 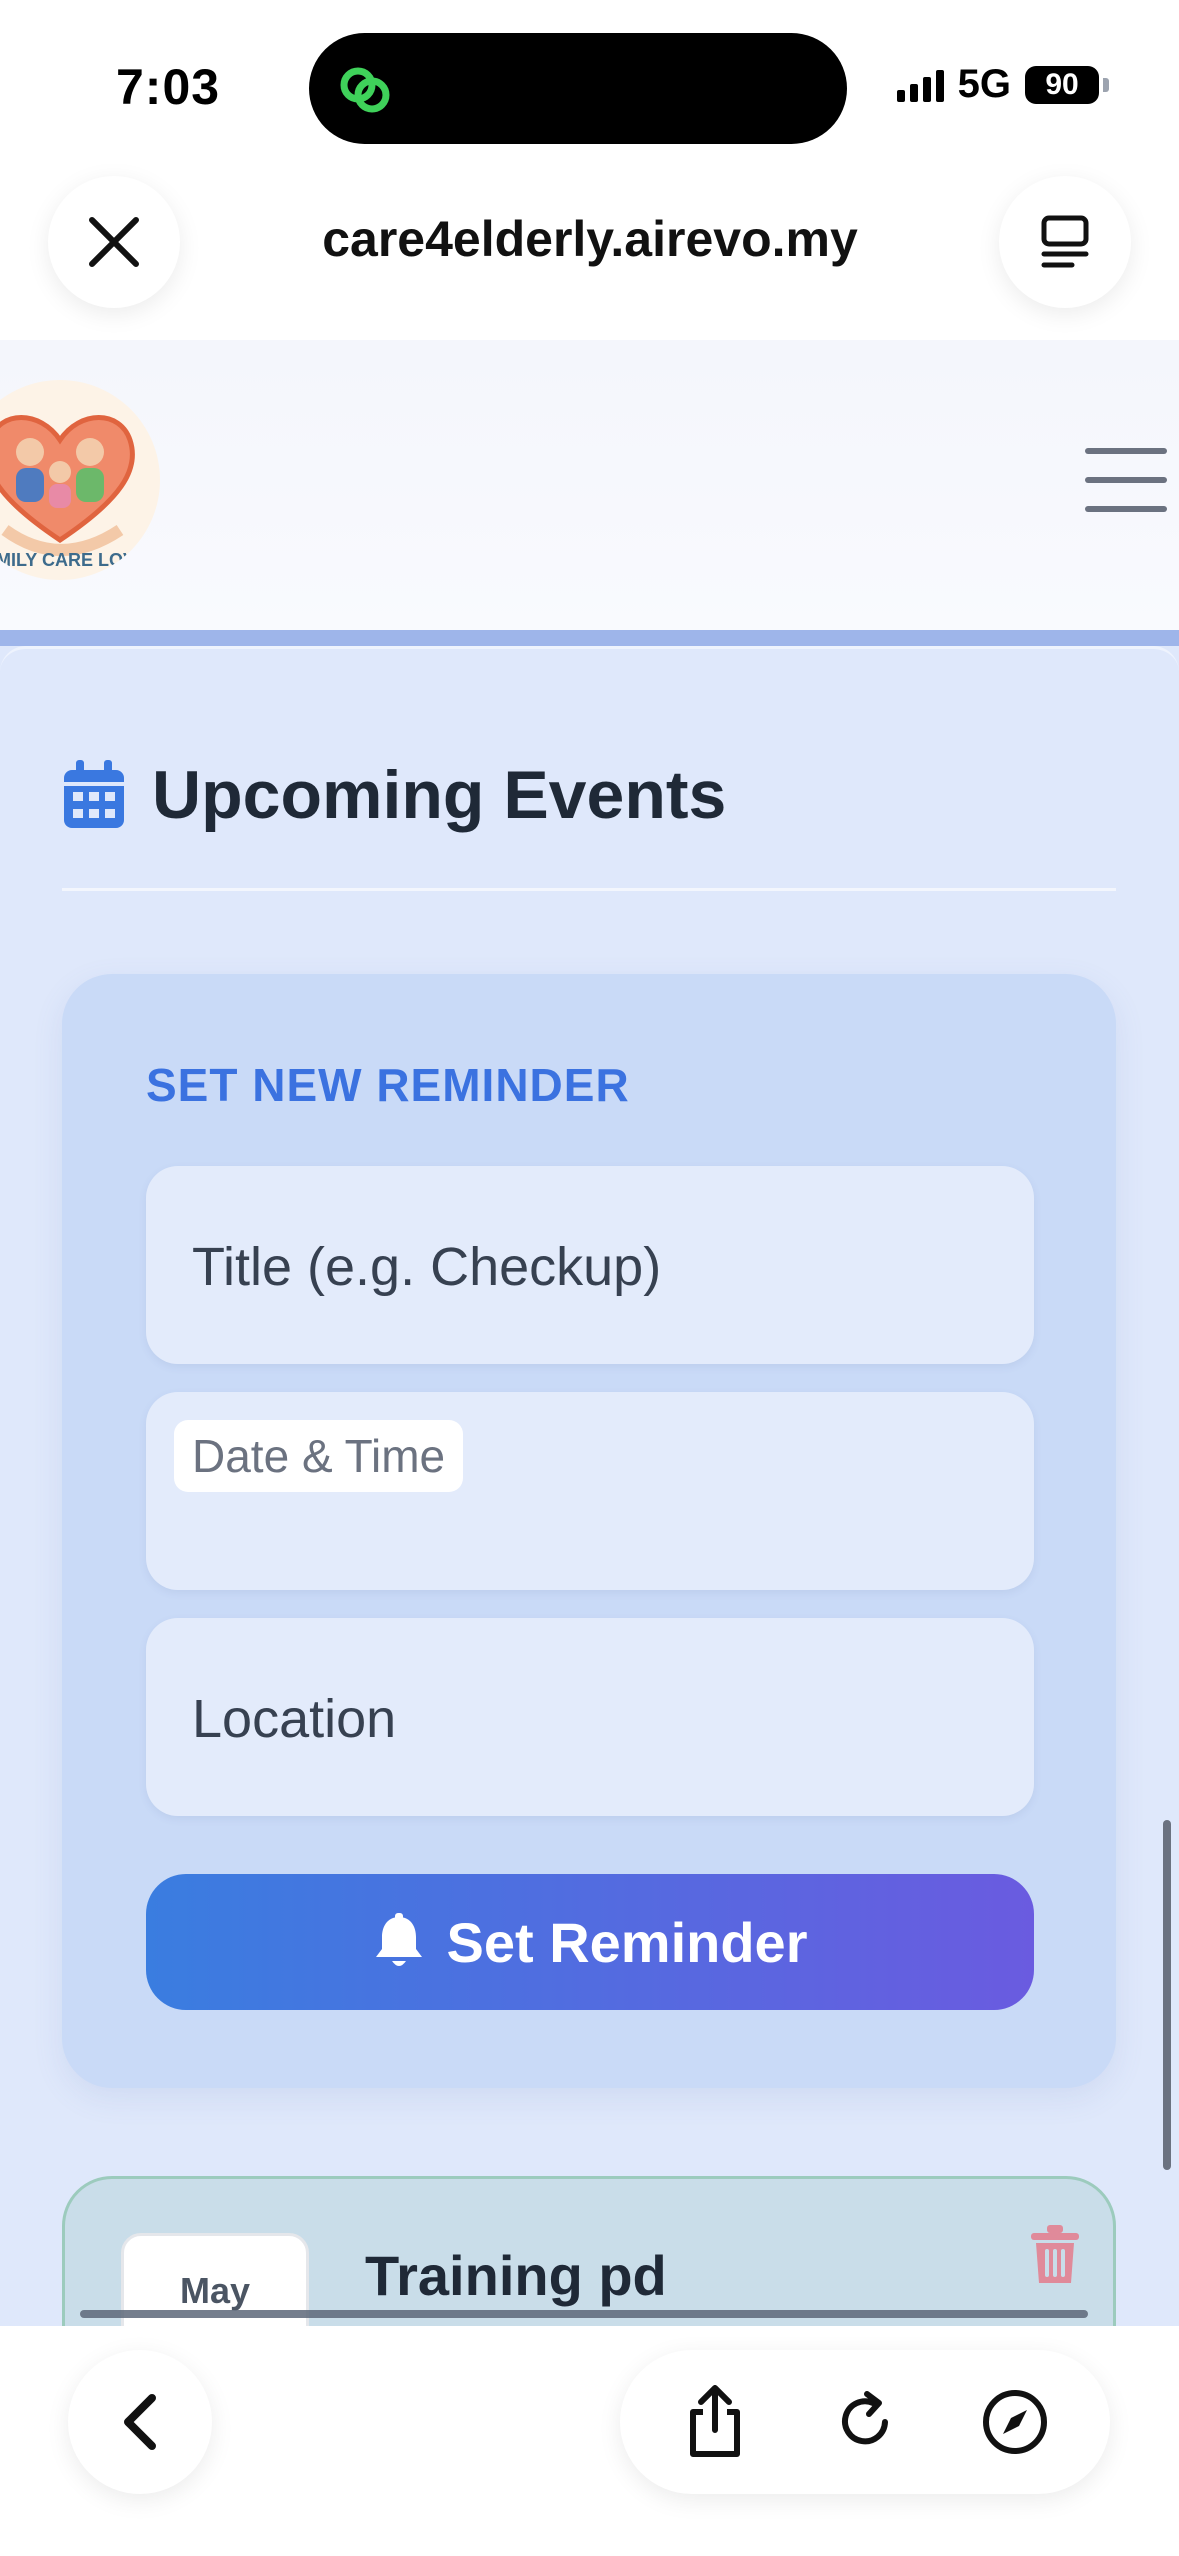 What do you see at coordinates (589, 485) in the screenshot?
I see `site-header` at bounding box center [589, 485].